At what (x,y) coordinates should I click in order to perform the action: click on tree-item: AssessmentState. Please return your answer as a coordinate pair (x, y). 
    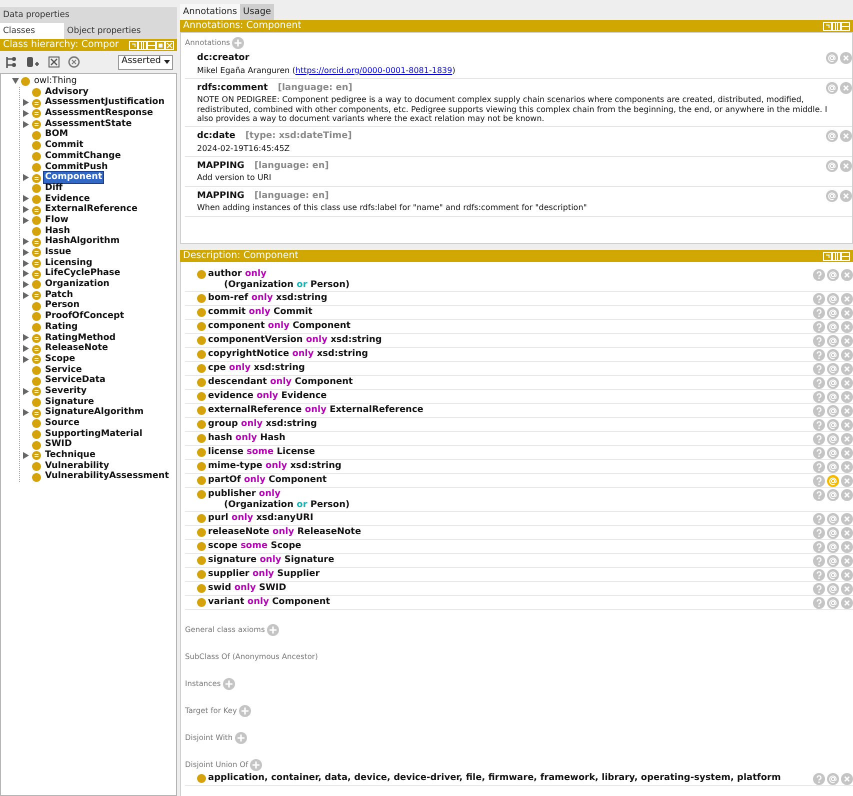
    Looking at the image, I should click on (88, 124).